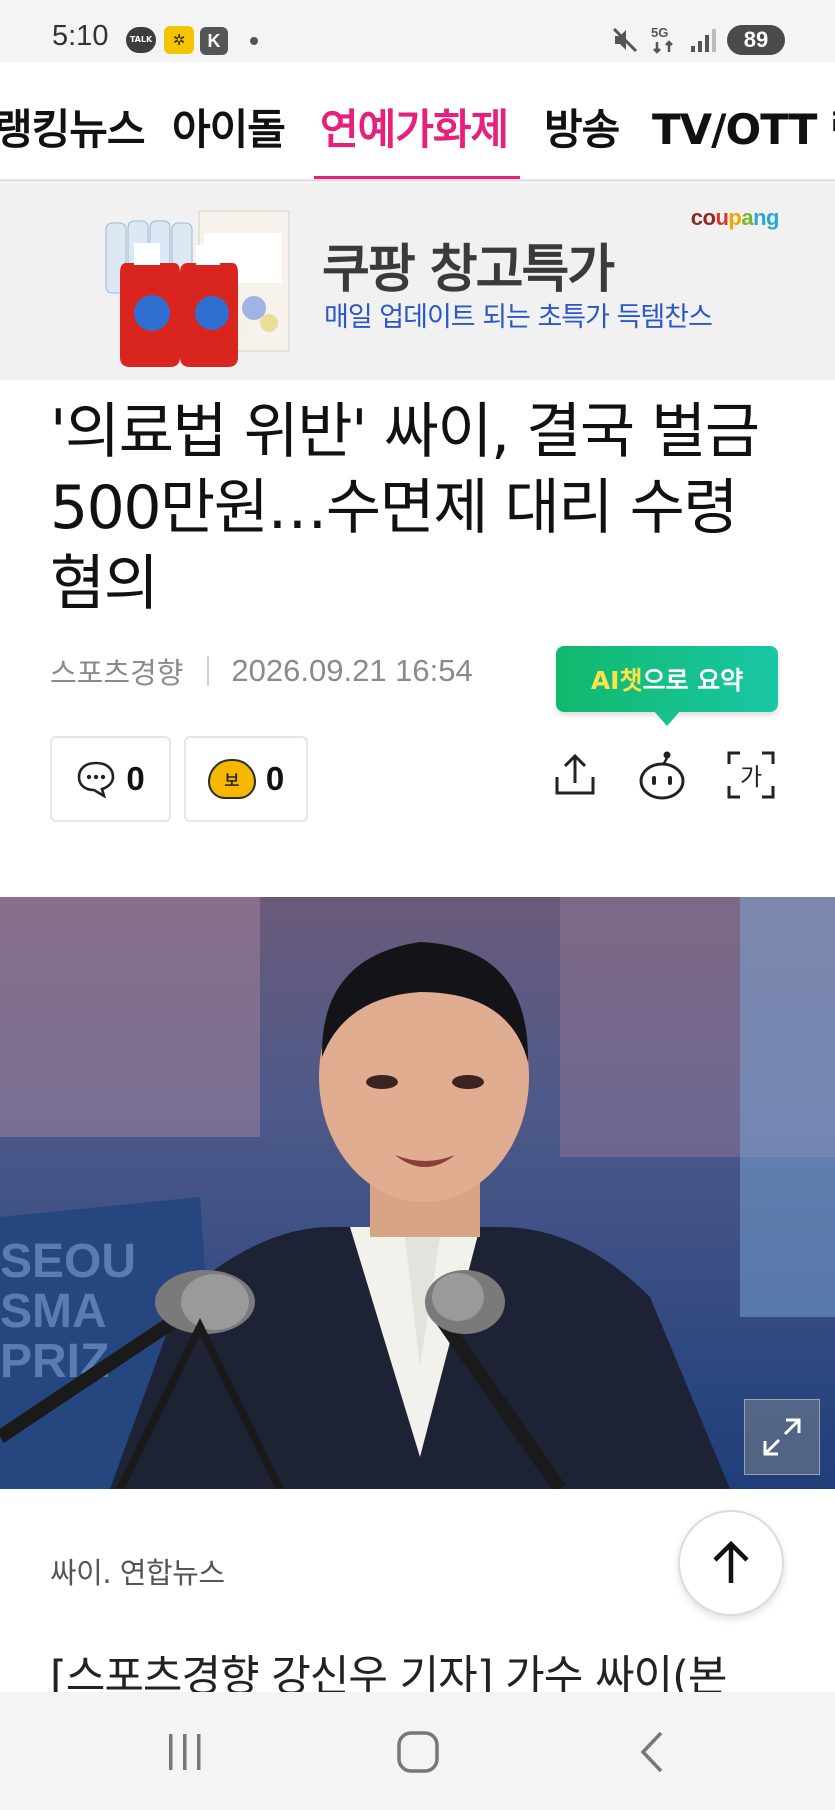 This screenshot has height=1810, width=835. I want to click on expand-icon, so click(782, 1437).